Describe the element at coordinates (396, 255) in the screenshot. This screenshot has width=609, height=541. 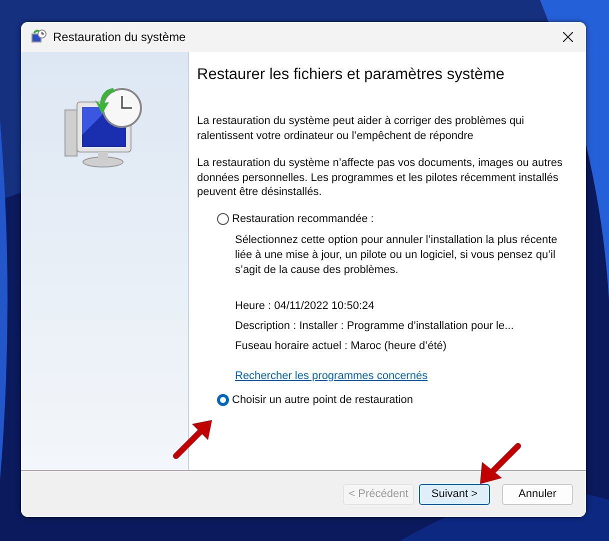
I see `option-description: Sélectionnez cette option pour annuler l’installation la plus récente liée à une mise à jour, un pilote ou un logiciel, si vous pensez qu’il s’agit de la cause des problèmes.` at that location.